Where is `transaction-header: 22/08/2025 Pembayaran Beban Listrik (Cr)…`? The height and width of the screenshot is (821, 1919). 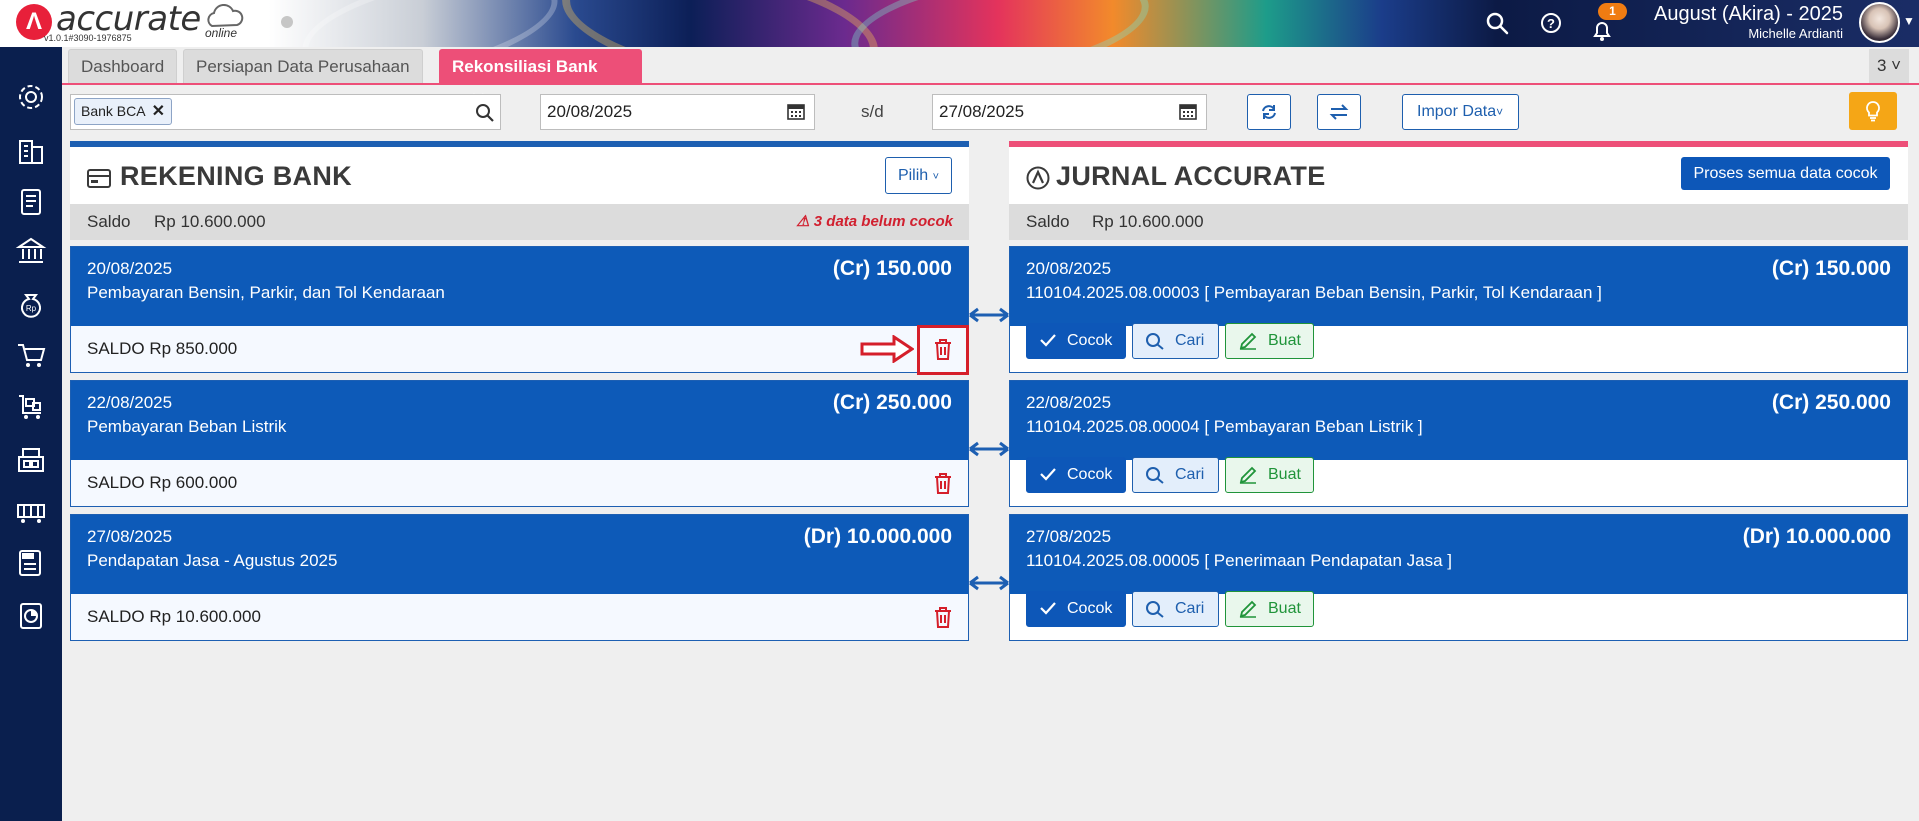
transaction-header: 22/08/2025 Pembayaran Beban Listrik (Cr)… is located at coordinates (519, 420).